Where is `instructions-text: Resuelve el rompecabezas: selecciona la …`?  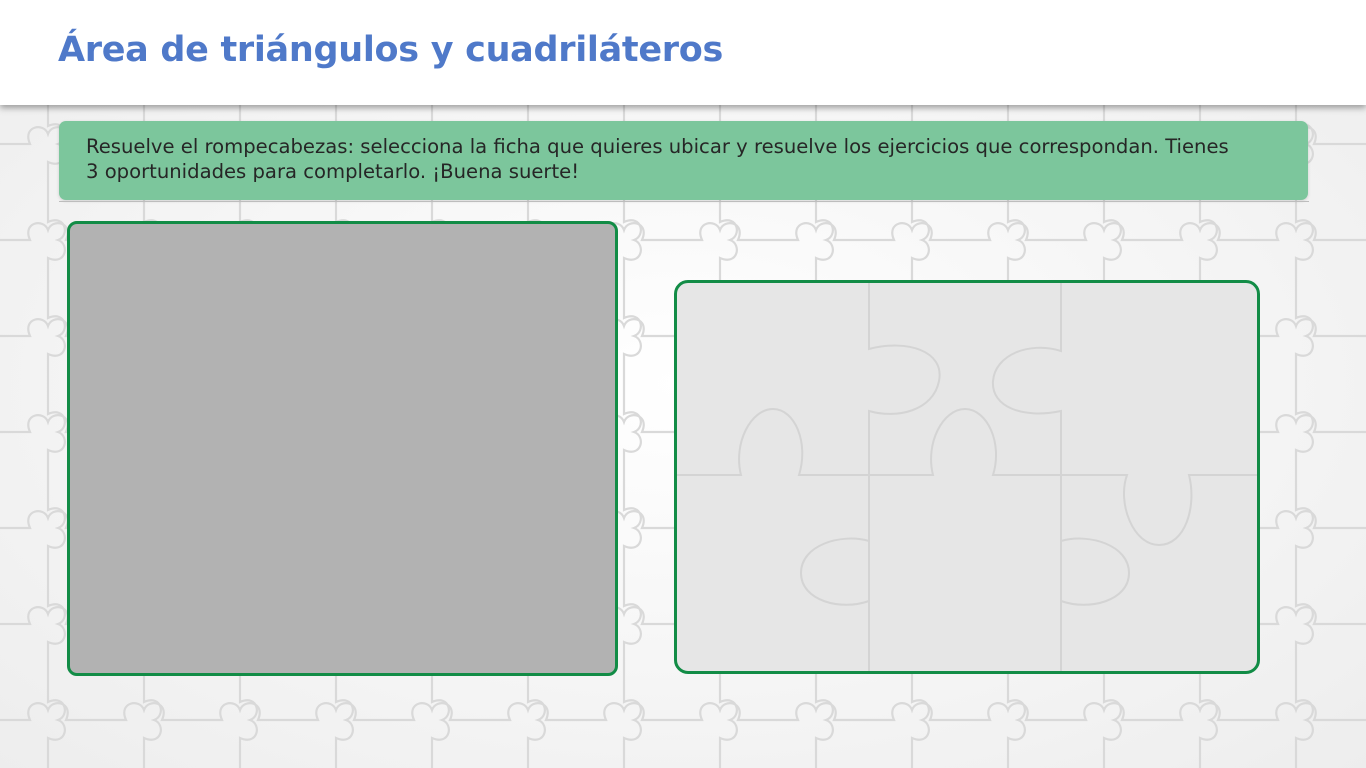 instructions-text: Resuelve el rompecabezas: selecciona la … is located at coordinates (657, 159).